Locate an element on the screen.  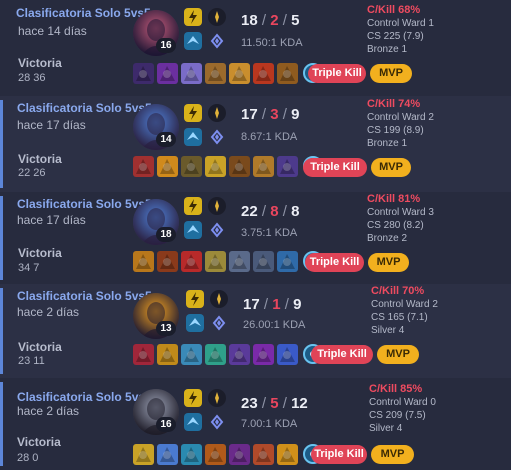
time-ago: hace 14 días is located at coordinates (52, 31).